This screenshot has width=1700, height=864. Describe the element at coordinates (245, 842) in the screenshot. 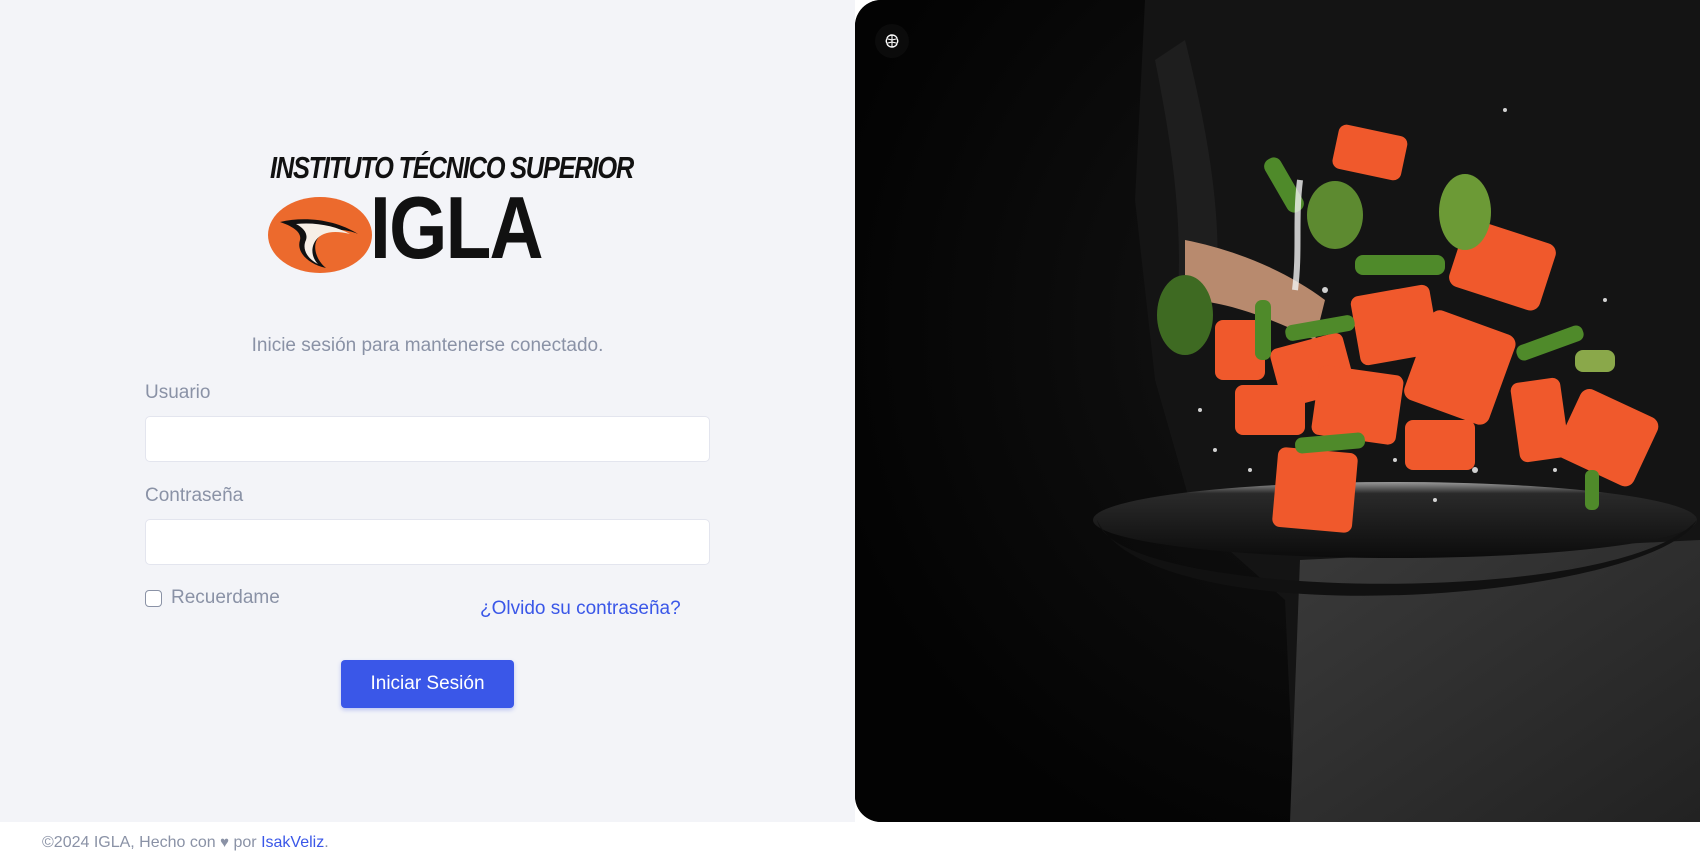

I see `by-text: por` at that location.